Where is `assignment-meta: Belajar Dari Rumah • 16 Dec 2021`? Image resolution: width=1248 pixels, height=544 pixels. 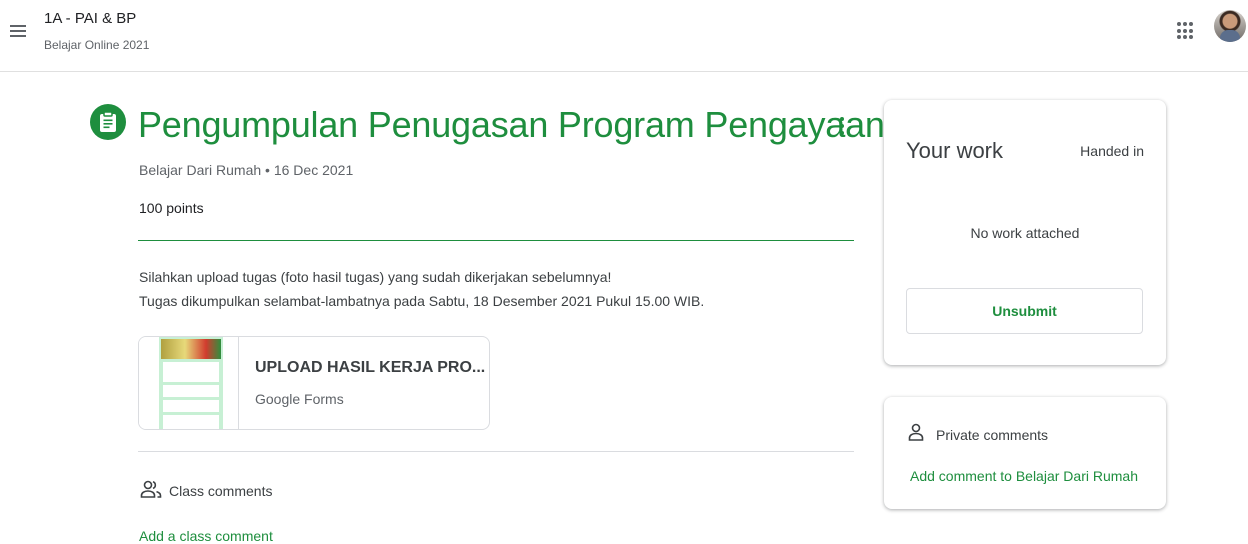
assignment-meta: Belajar Dari Rumah • 16 Dec 2021 is located at coordinates (246, 170).